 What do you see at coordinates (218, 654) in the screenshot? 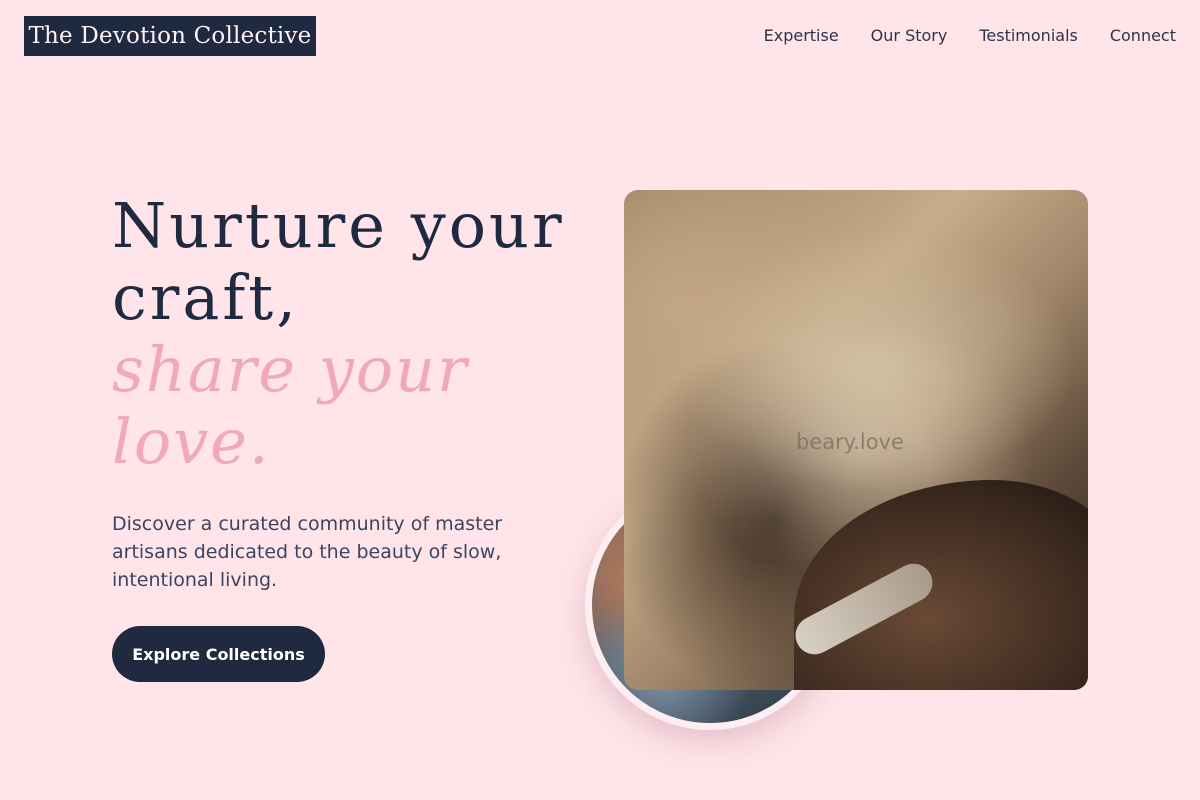
I see `explore-collections-button: Explore Collections` at bounding box center [218, 654].